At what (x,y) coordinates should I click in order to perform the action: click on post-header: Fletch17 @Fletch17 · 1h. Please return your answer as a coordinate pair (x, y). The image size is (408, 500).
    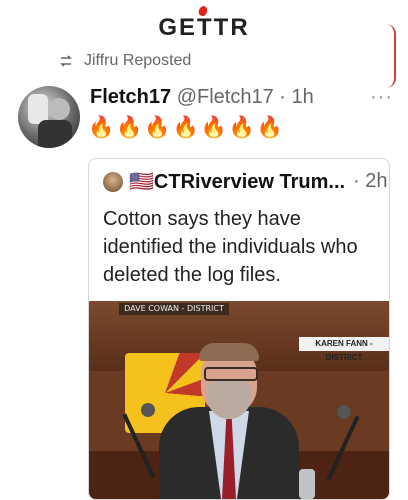
    Looking at the image, I should click on (202, 97).